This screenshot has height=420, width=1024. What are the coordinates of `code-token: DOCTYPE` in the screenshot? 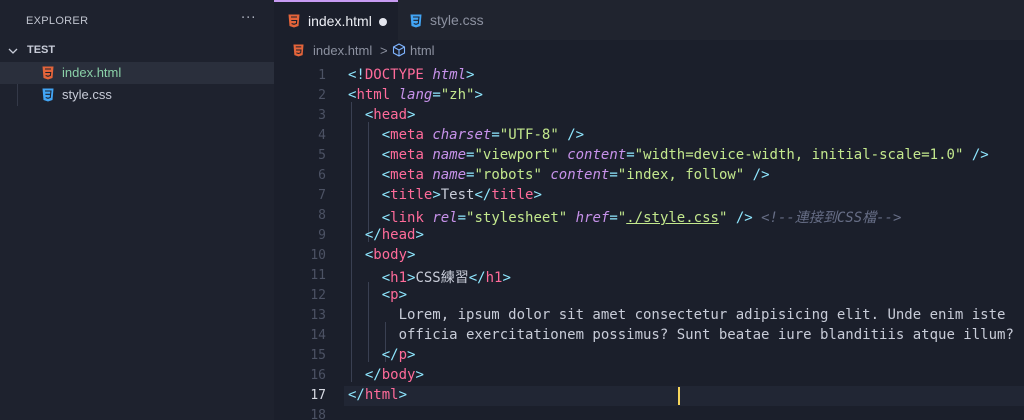 It's located at (394, 75).